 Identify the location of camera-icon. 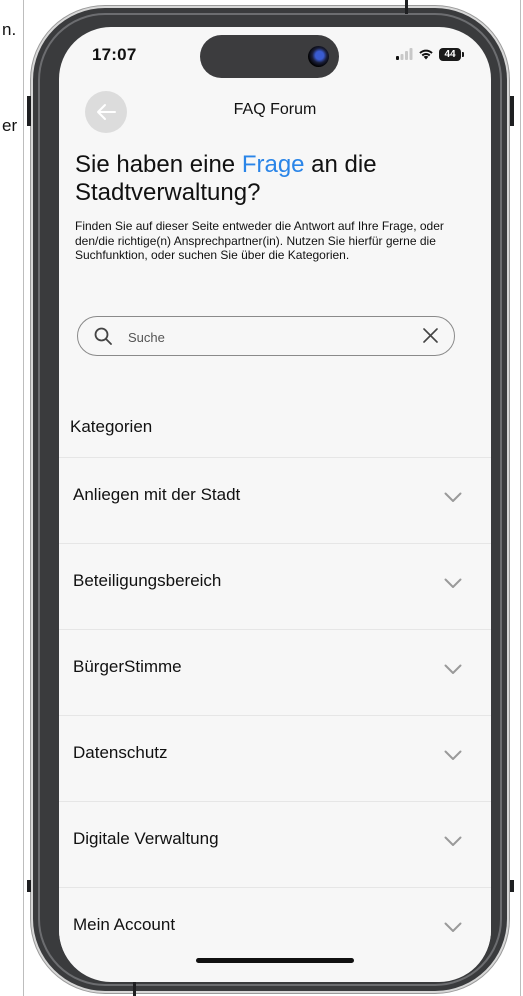
(318, 56).